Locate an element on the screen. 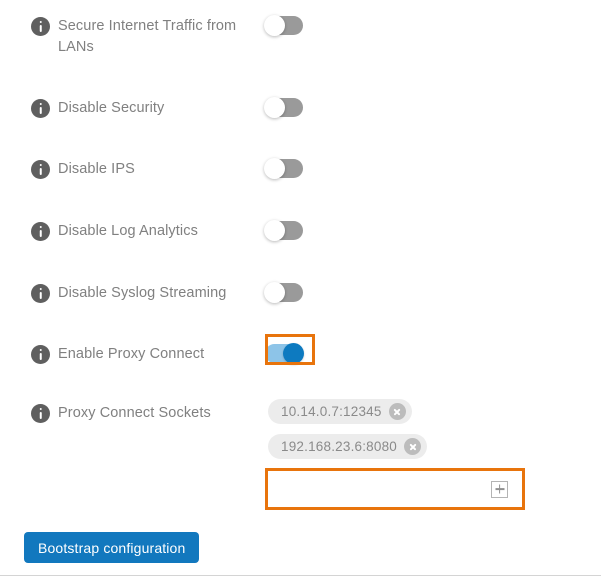 Image resolution: width=601 pixels, height=583 pixels. socket-chip: 192.168.23.6:8080 is located at coordinates (348, 446).